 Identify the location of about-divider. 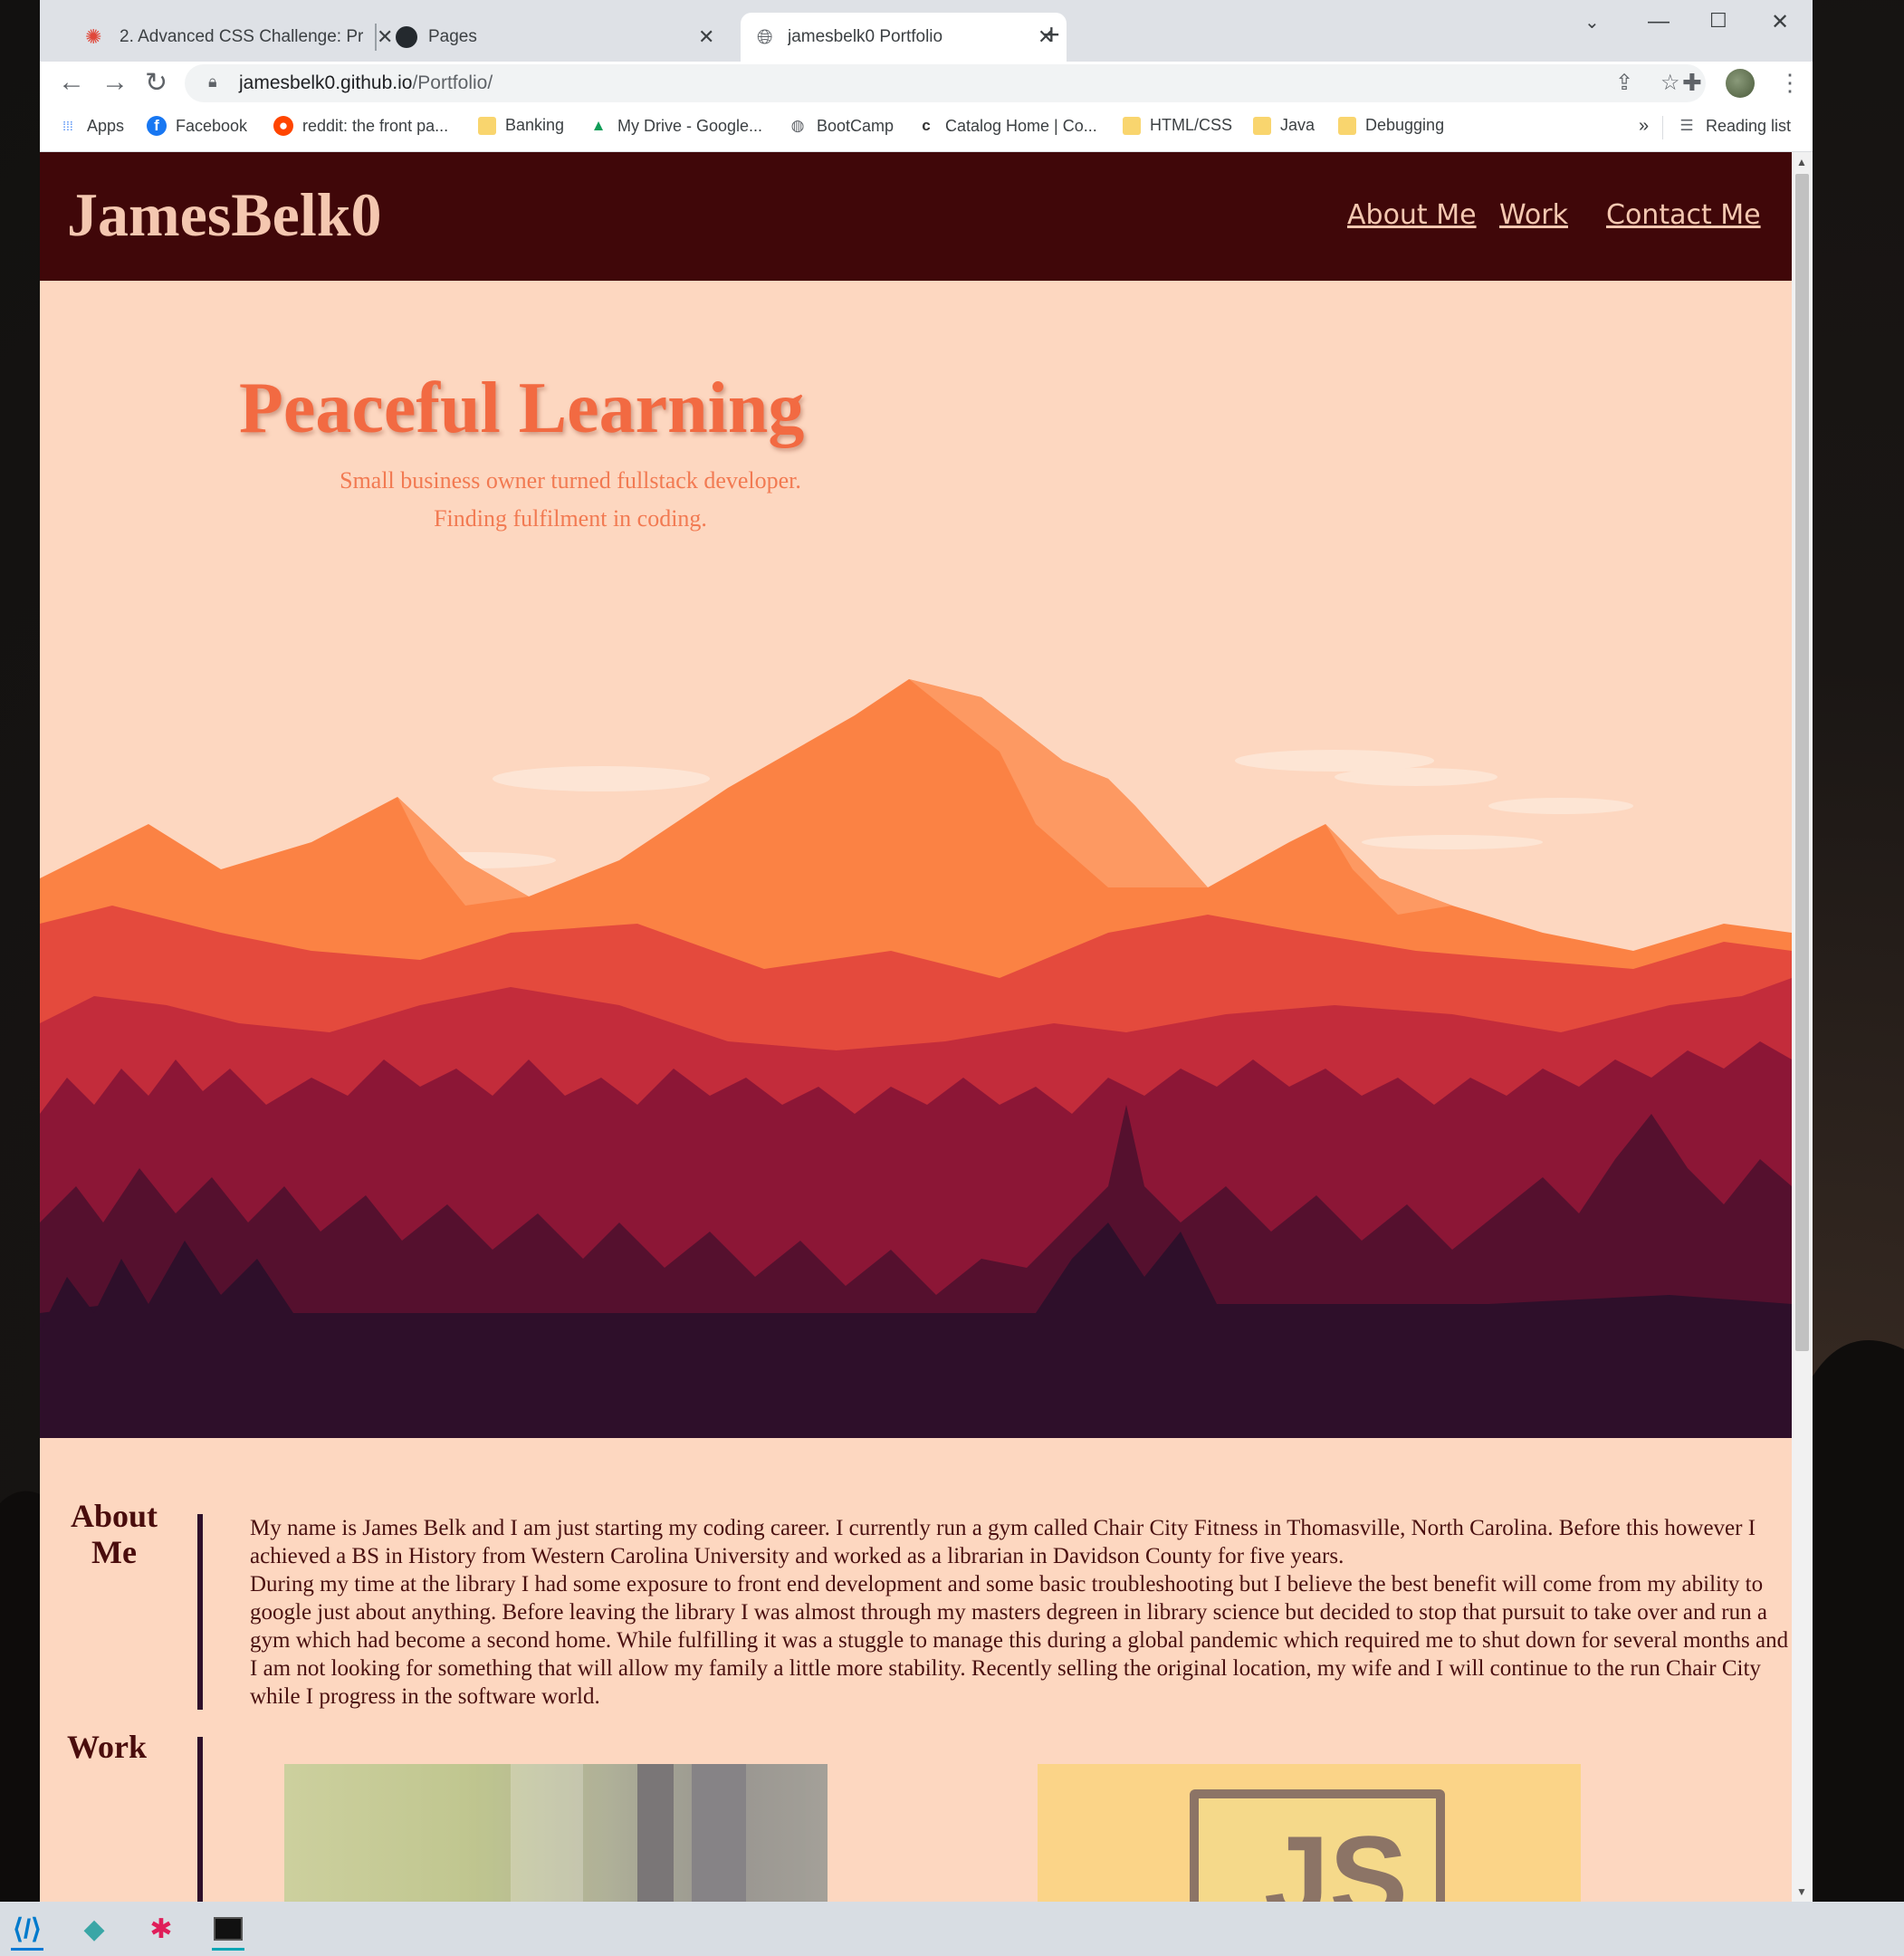
(200, 1612).